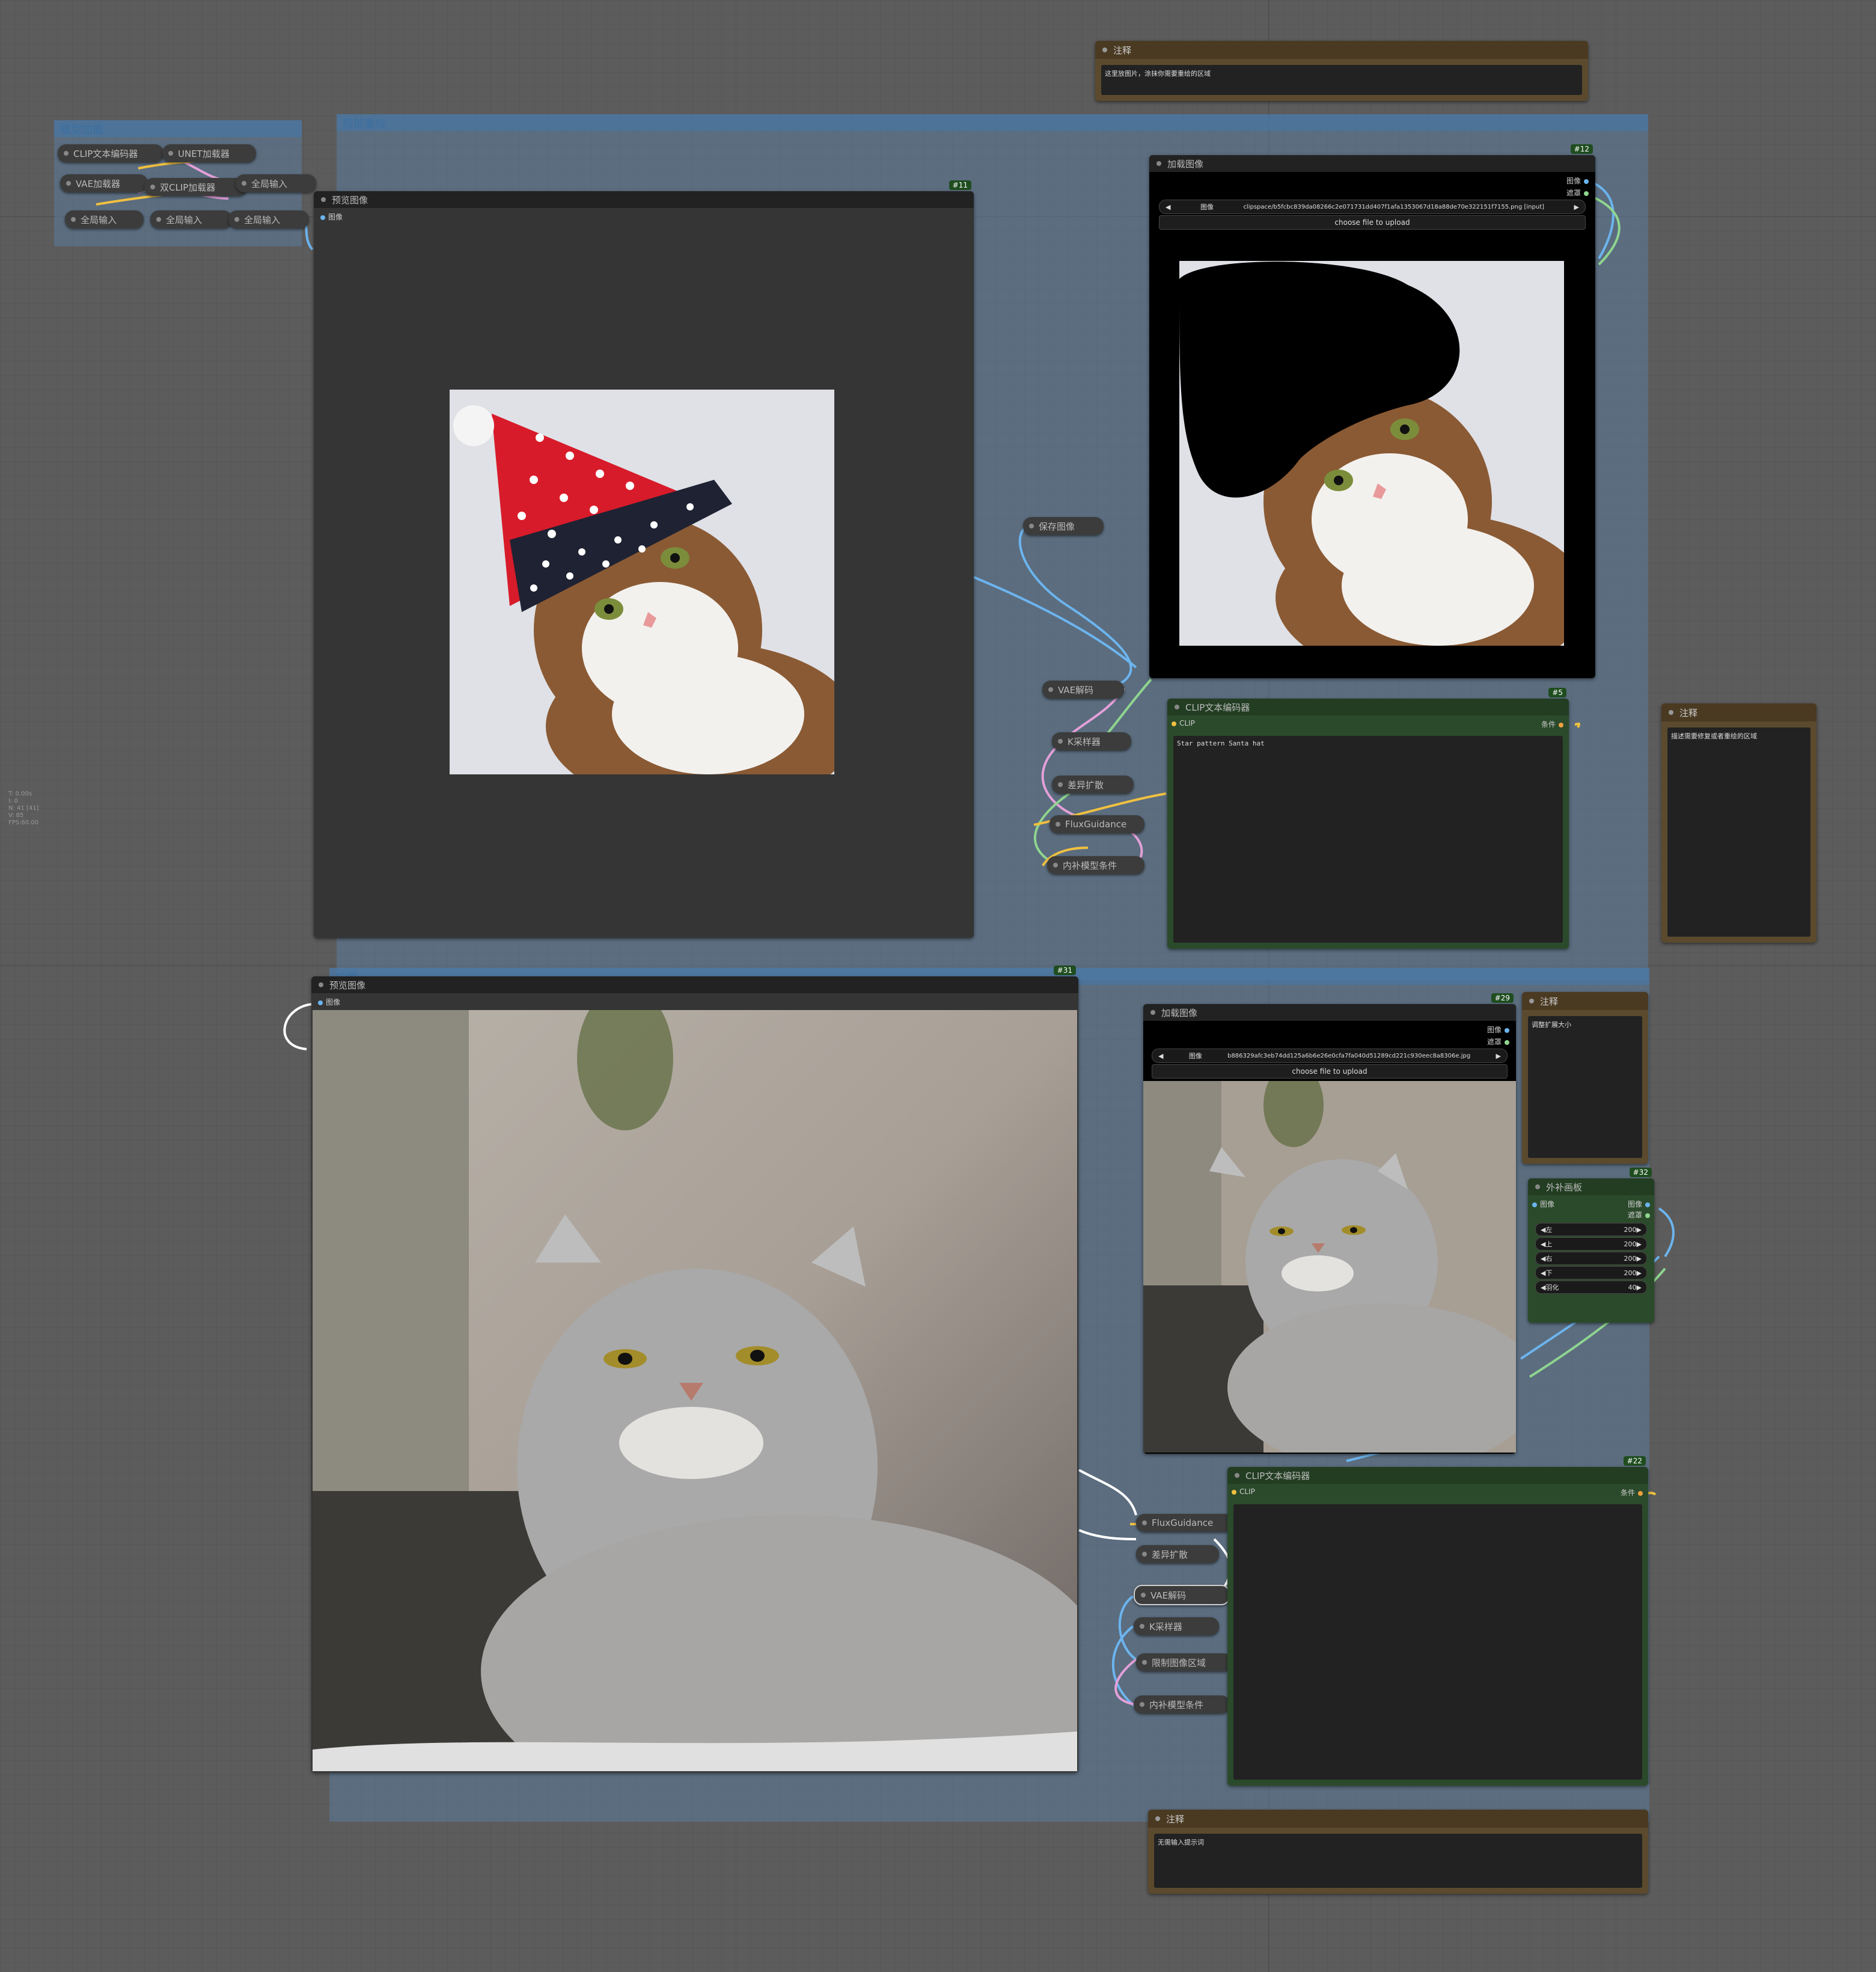 The image size is (1876, 1972). What do you see at coordinates (1591, 1272) in the screenshot?
I see `pad-bottom-field: ◀ 下 200 ▶` at bounding box center [1591, 1272].